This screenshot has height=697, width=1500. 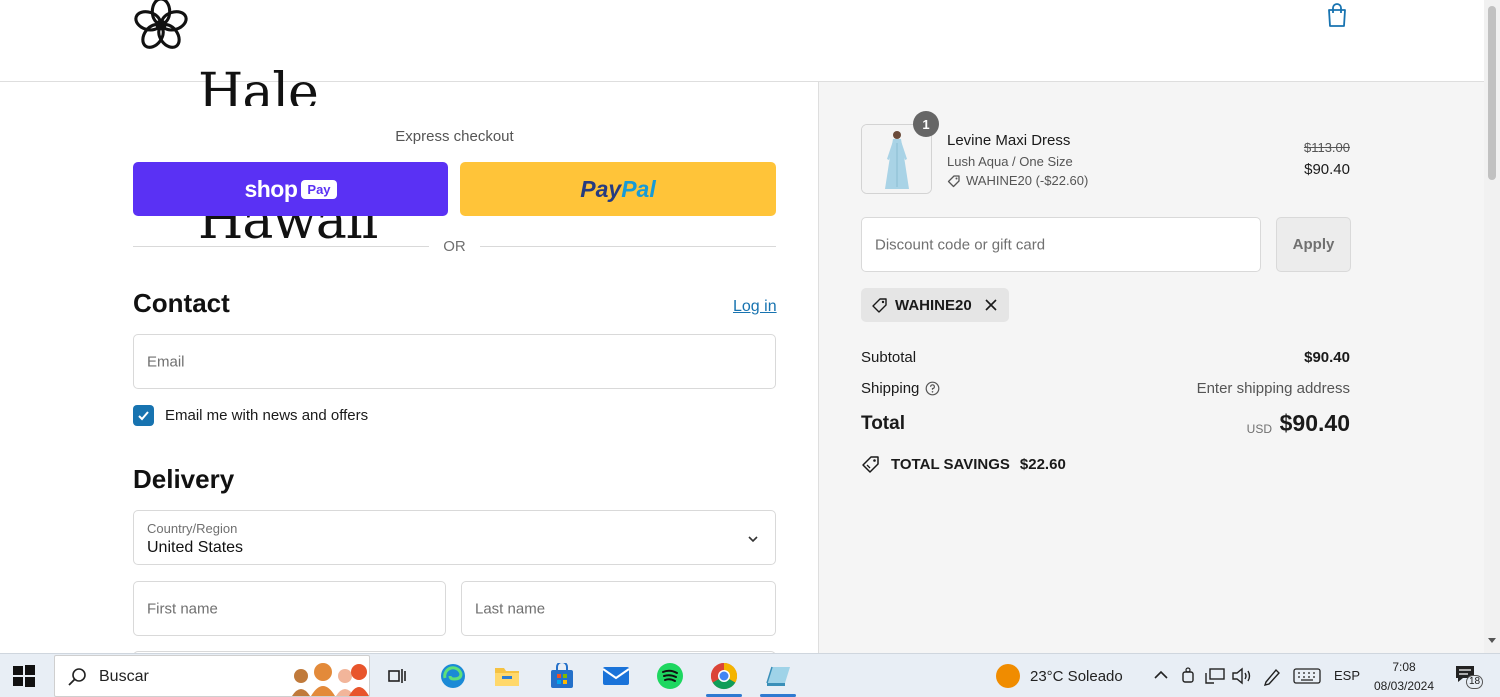 I want to click on last-name-field: Last name, so click(x=618, y=608).